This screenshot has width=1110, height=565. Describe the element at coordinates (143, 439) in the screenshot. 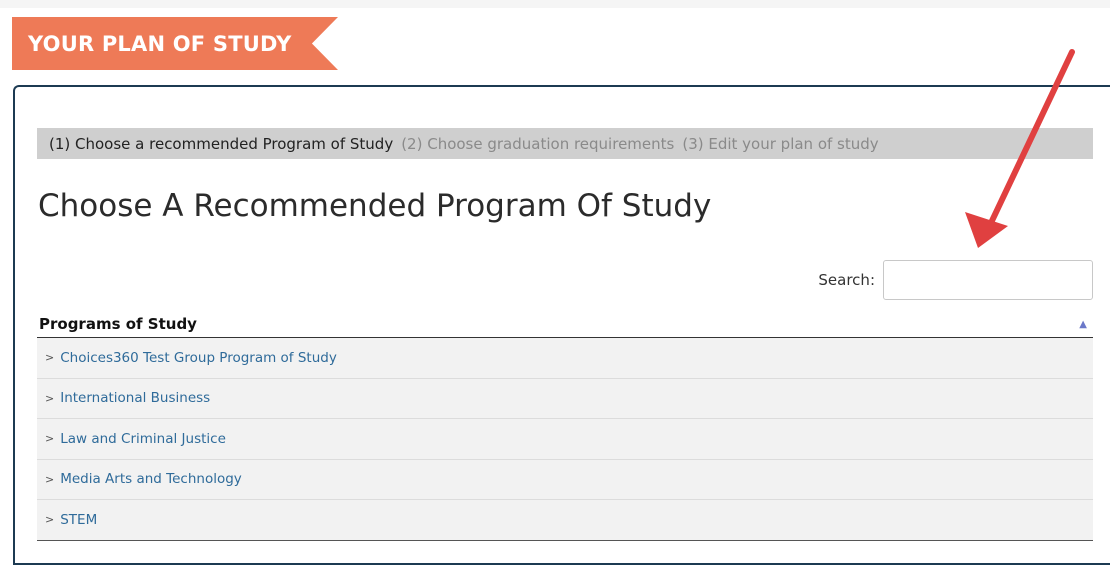

I see `program-link: Law and Criminal Justice` at that location.